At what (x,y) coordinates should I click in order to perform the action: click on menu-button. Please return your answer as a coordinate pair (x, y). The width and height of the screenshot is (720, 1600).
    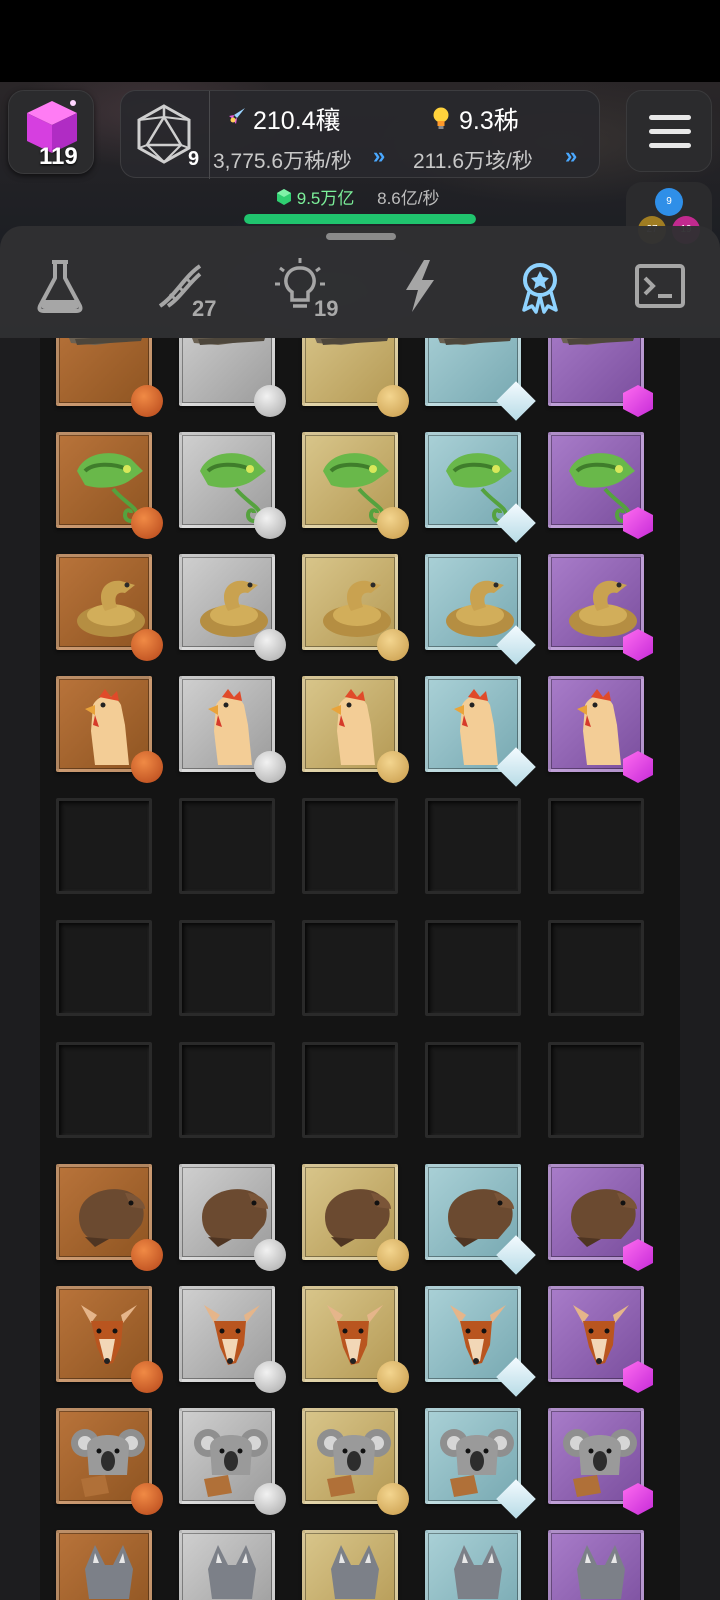
    Looking at the image, I should click on (669, 131).